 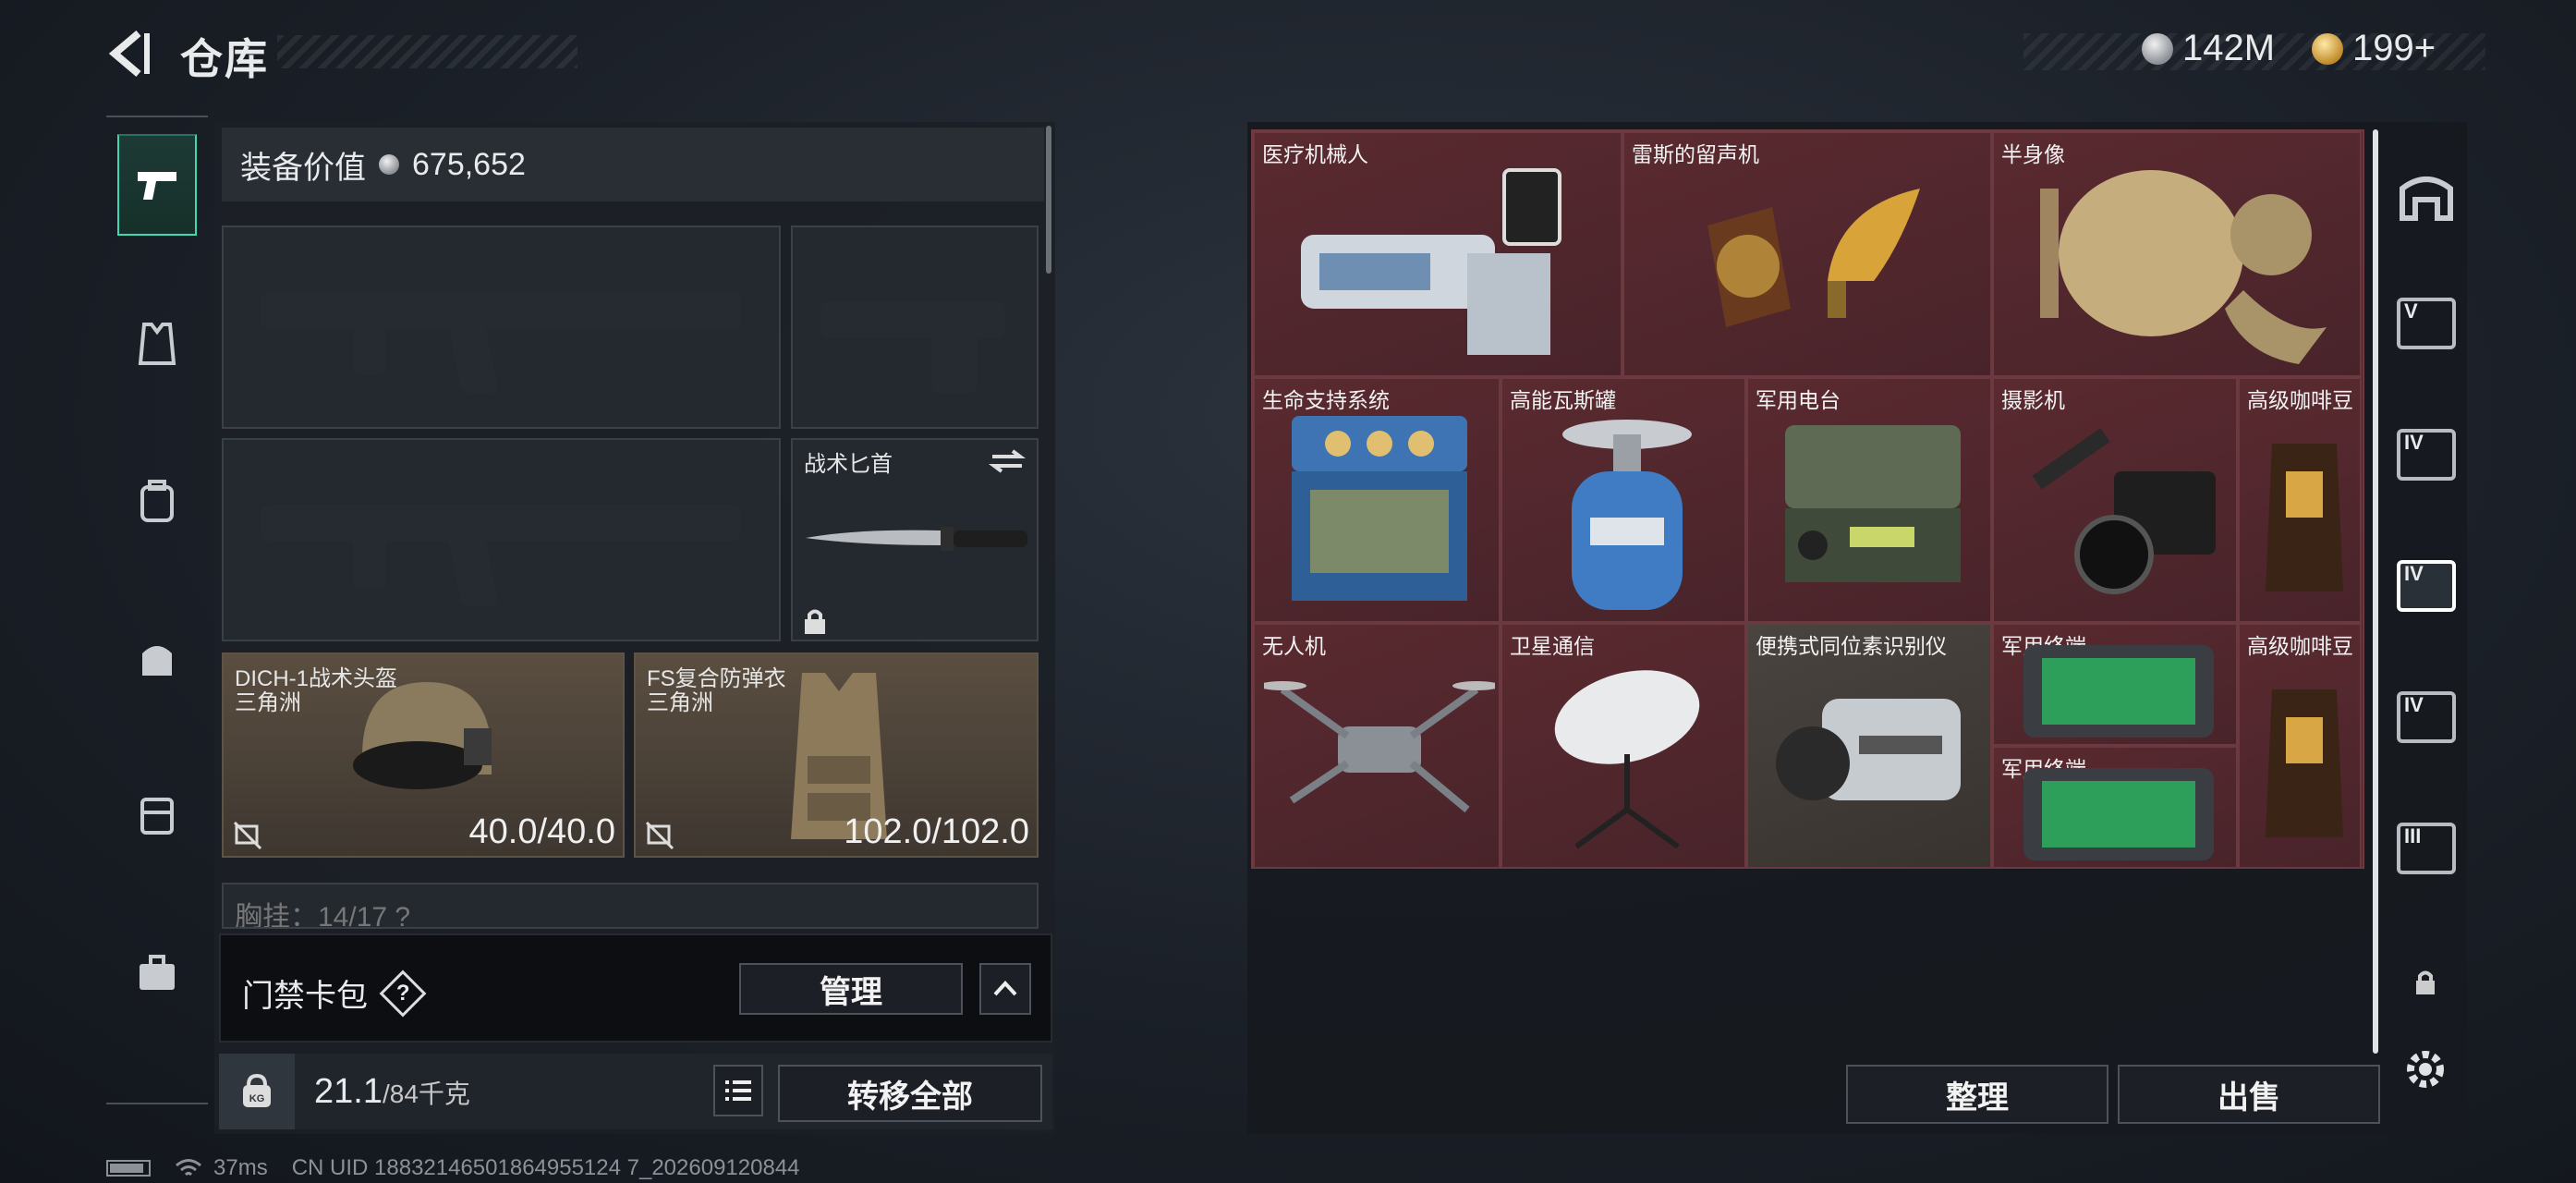 I want to click on item-gramophone: 雷斯的留声机, so click(x=1807, y=254).